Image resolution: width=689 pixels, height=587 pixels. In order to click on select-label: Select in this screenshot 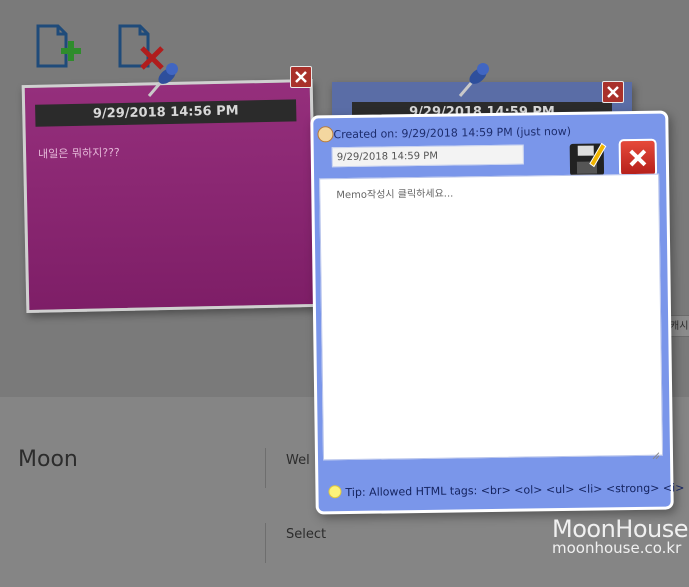, I will do `click(306, 534)`.